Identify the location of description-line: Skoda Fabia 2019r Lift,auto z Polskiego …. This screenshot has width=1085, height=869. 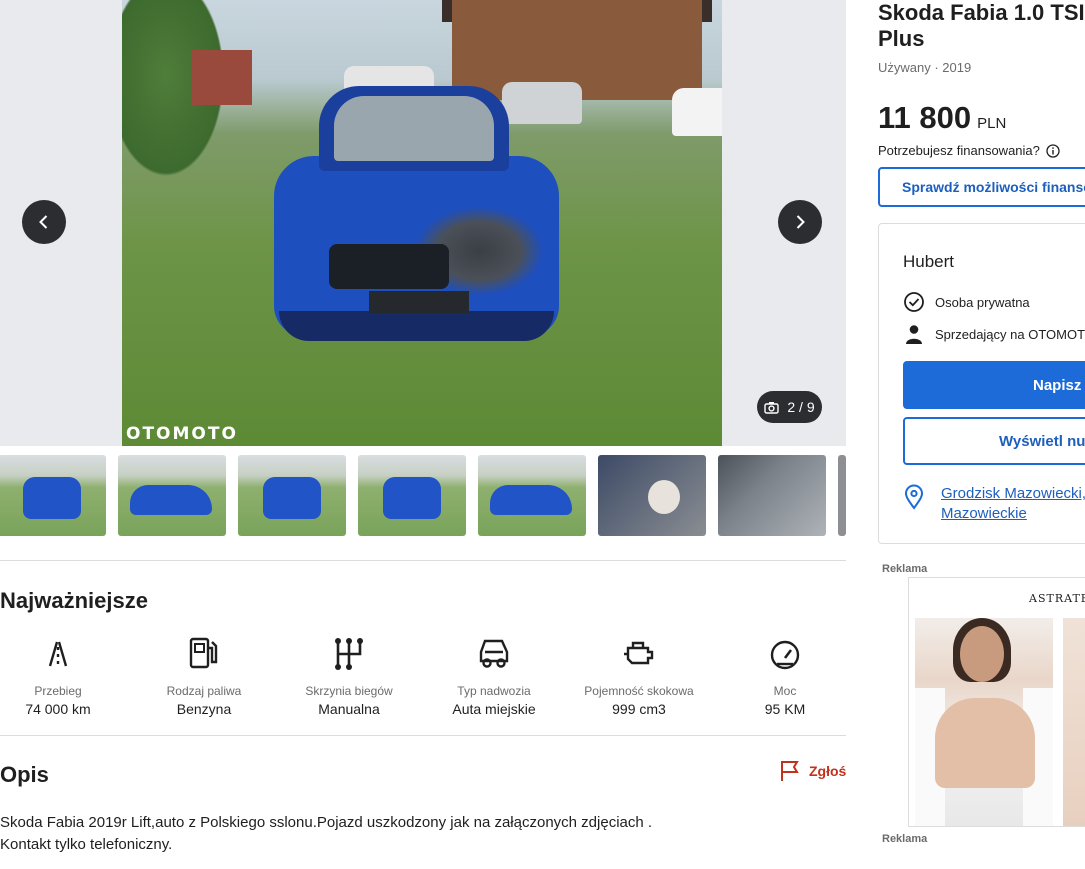
(326, 822).